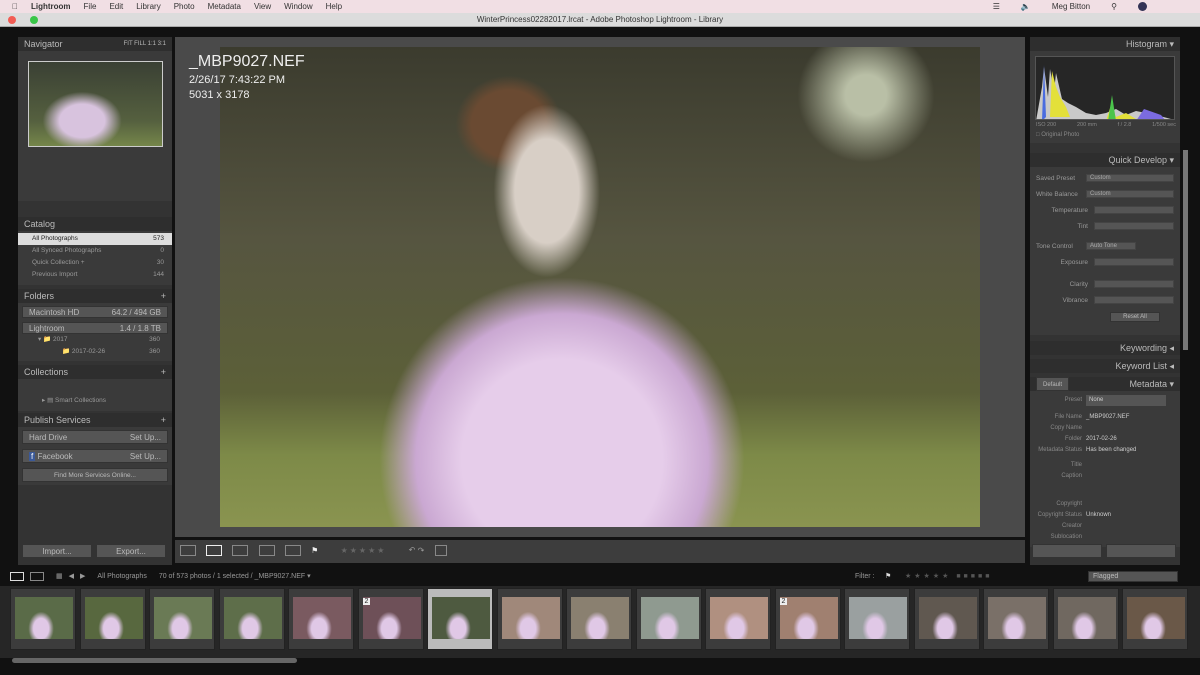  Describe the element at coordinates (188, 550) in the screenshot. I see `grid-view-icon` at that location.